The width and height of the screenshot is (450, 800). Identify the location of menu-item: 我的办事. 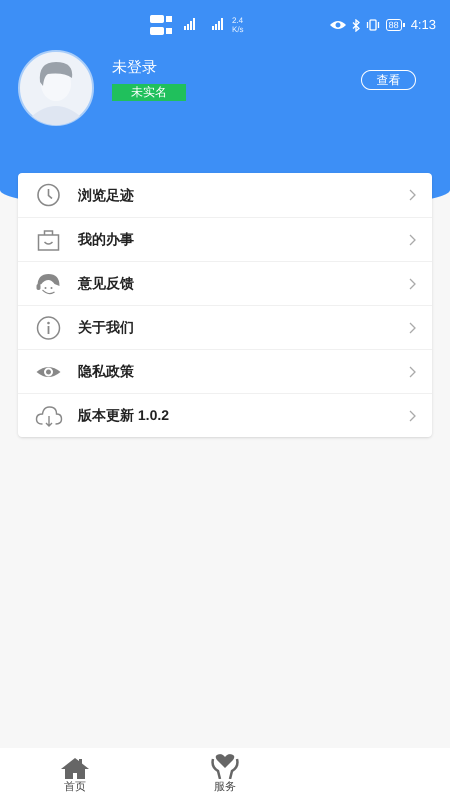
(225, 239).